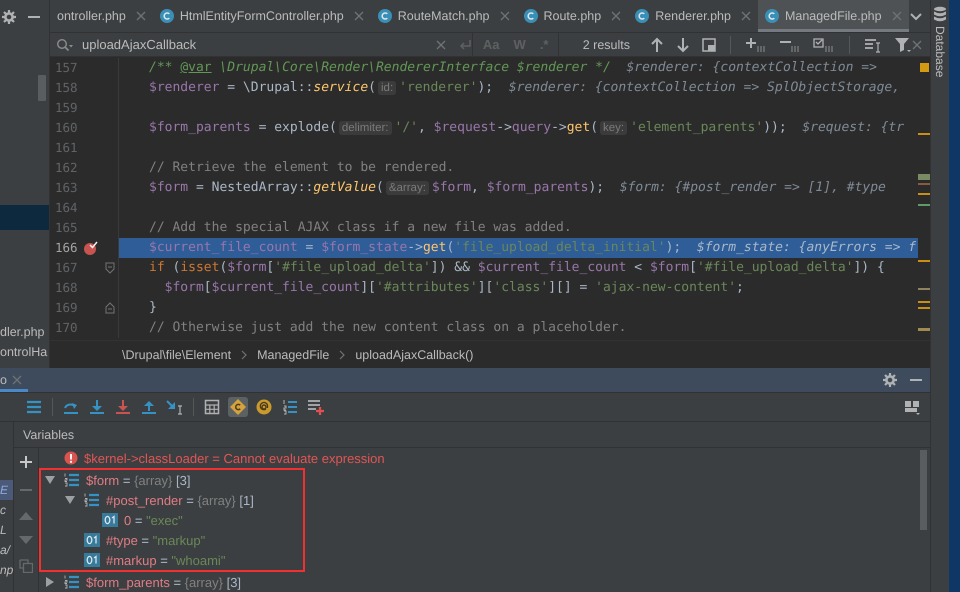  I want to click on add-watch-button, so click(316, 407).